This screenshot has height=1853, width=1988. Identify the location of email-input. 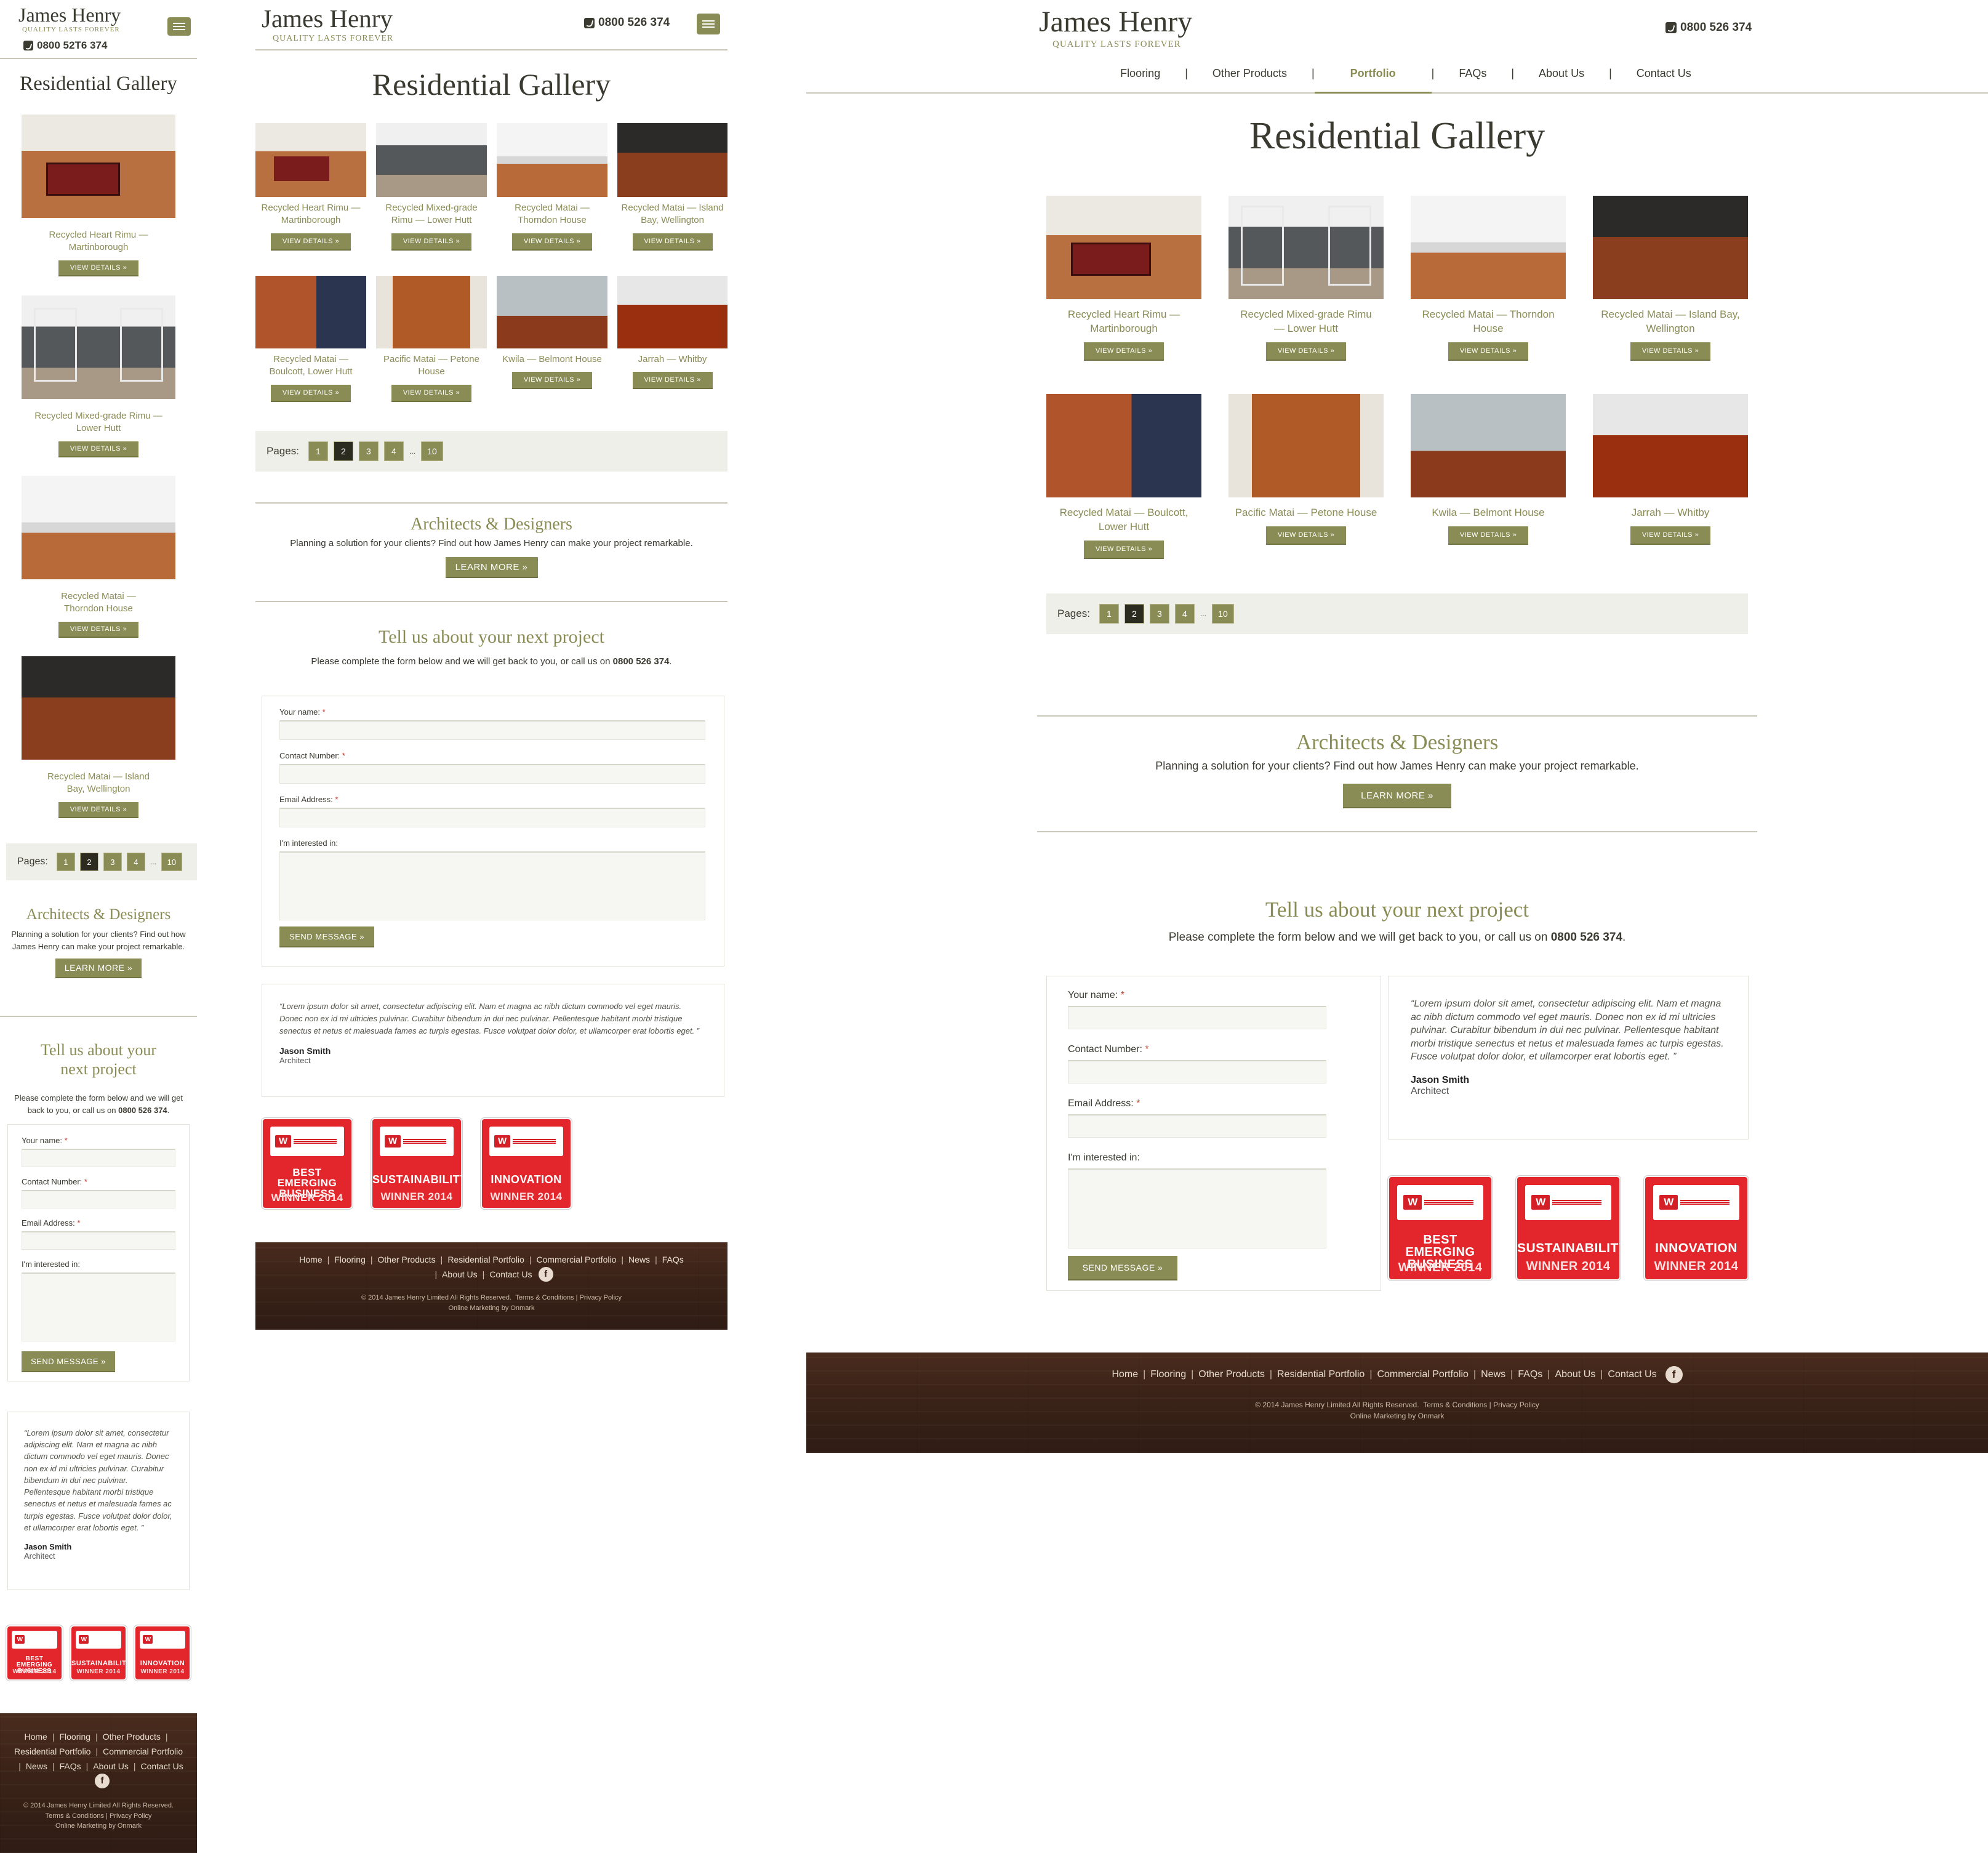
(1197, 1126).